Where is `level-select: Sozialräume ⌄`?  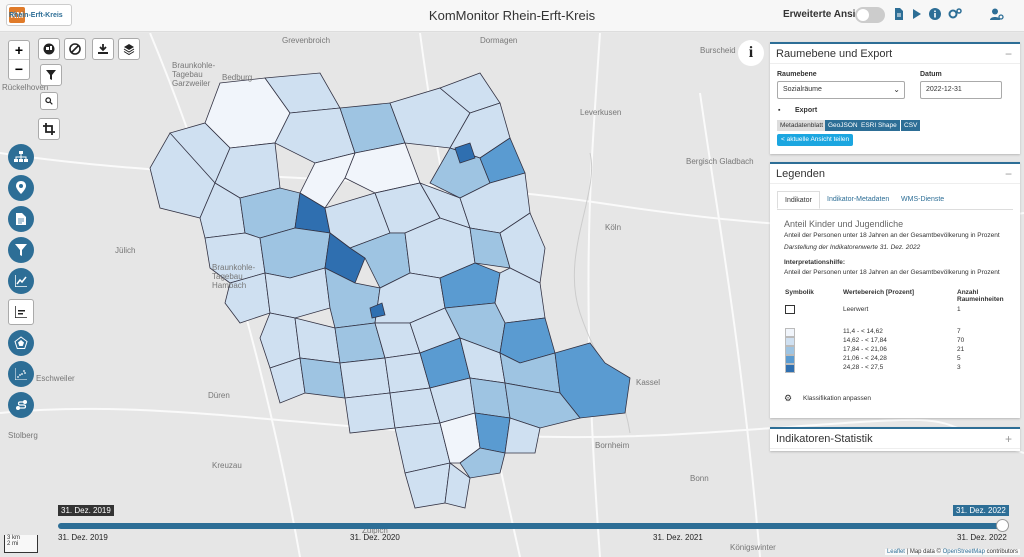
level-select: Sozialräume ⌄ is located at coordinates (841, 90).